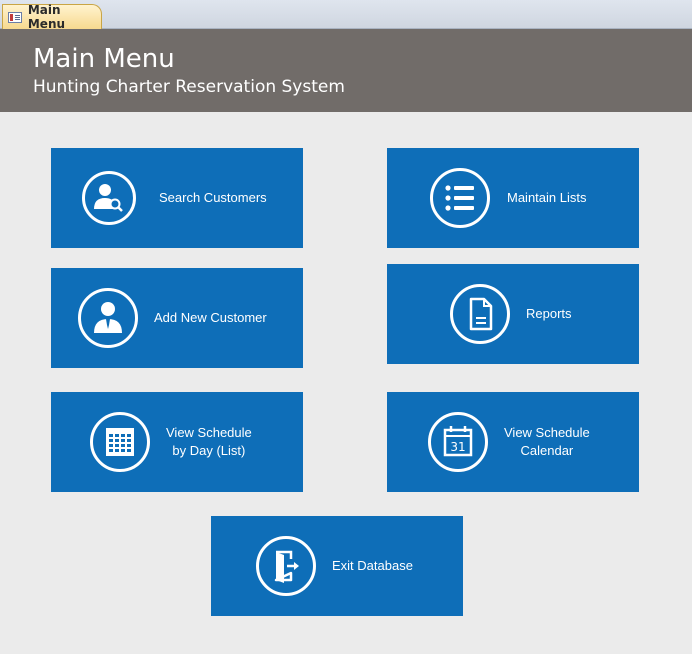 This screenshot has height=654, width=692. I want to click on maintain-lists-button: Maintain Lists, so click(513, 198).